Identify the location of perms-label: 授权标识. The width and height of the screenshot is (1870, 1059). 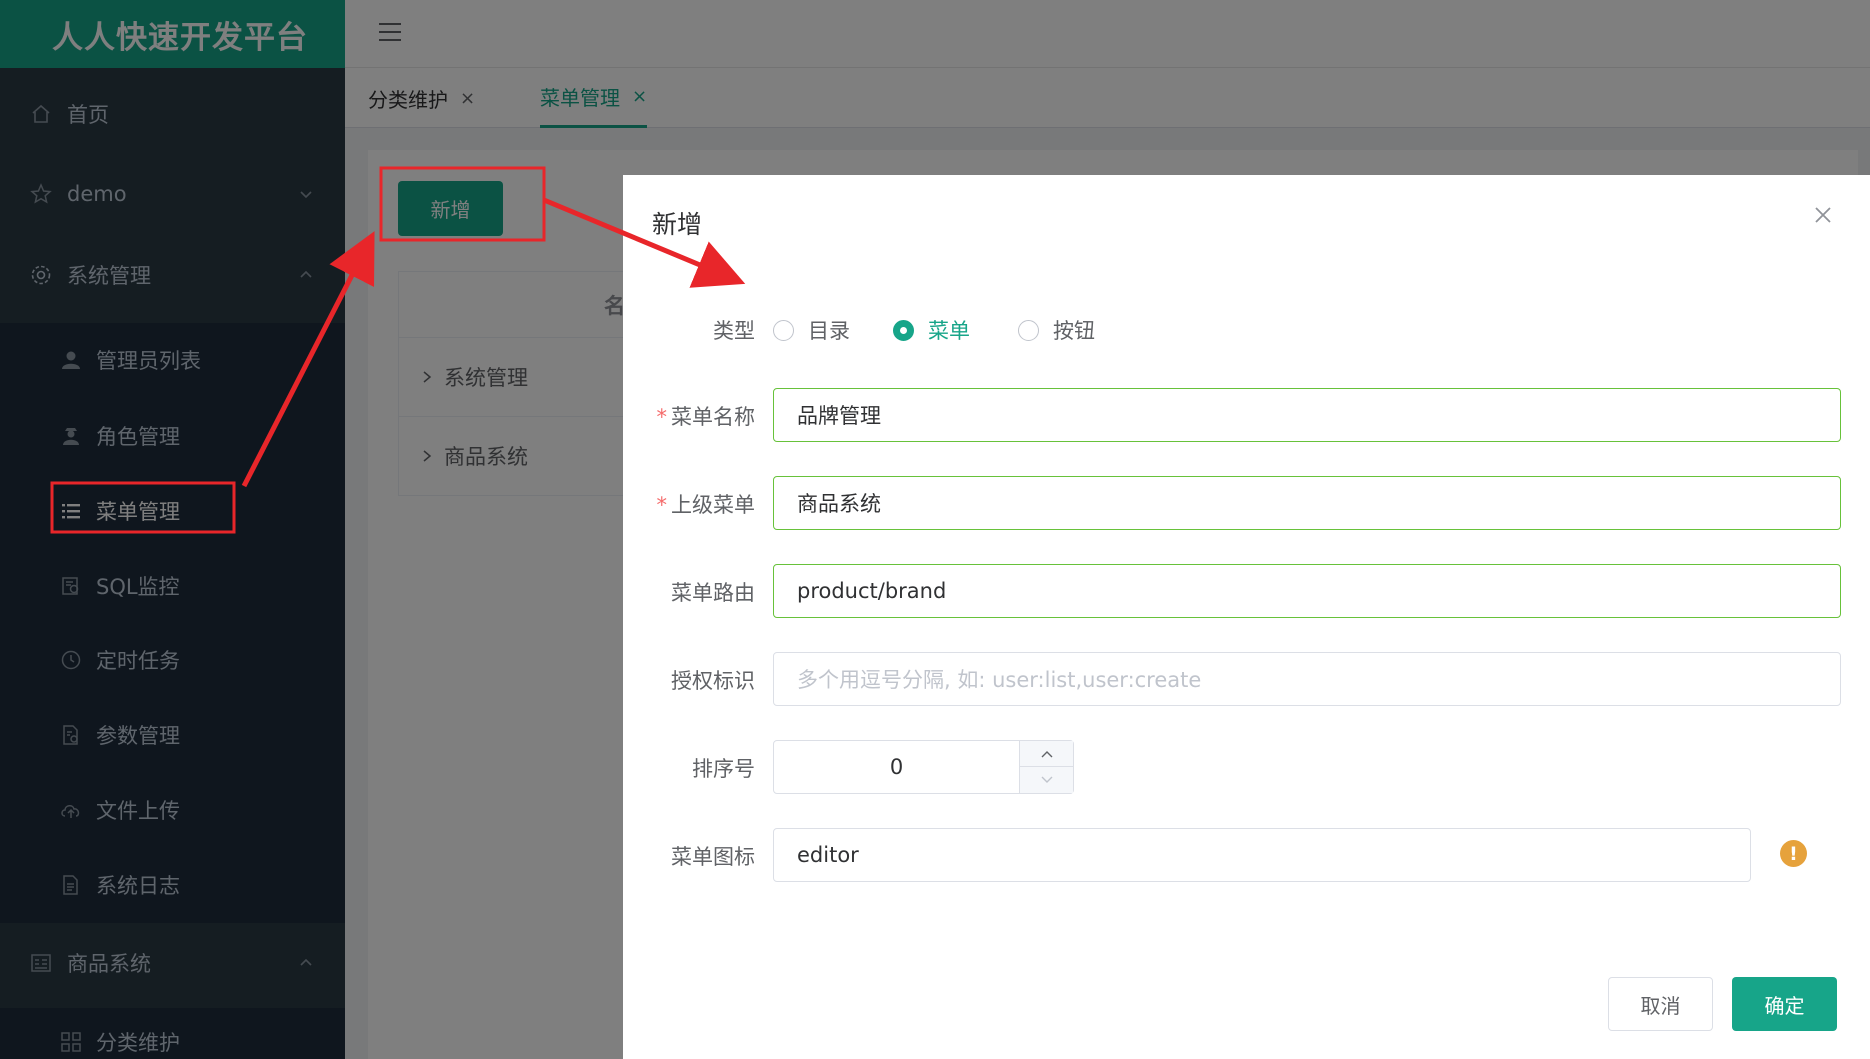
(713, 681).